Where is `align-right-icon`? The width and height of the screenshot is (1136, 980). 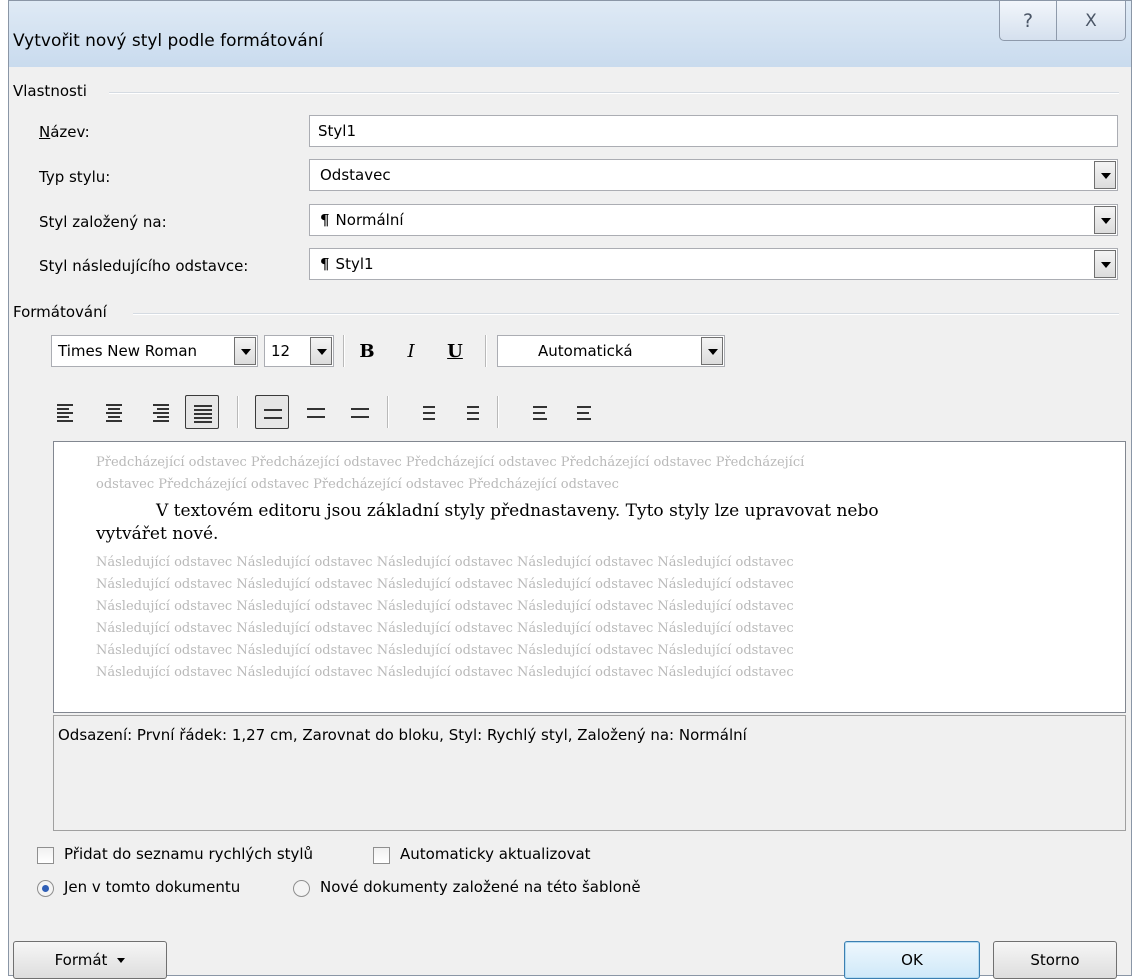
align-right-icon is located at coordinates (158, 412).